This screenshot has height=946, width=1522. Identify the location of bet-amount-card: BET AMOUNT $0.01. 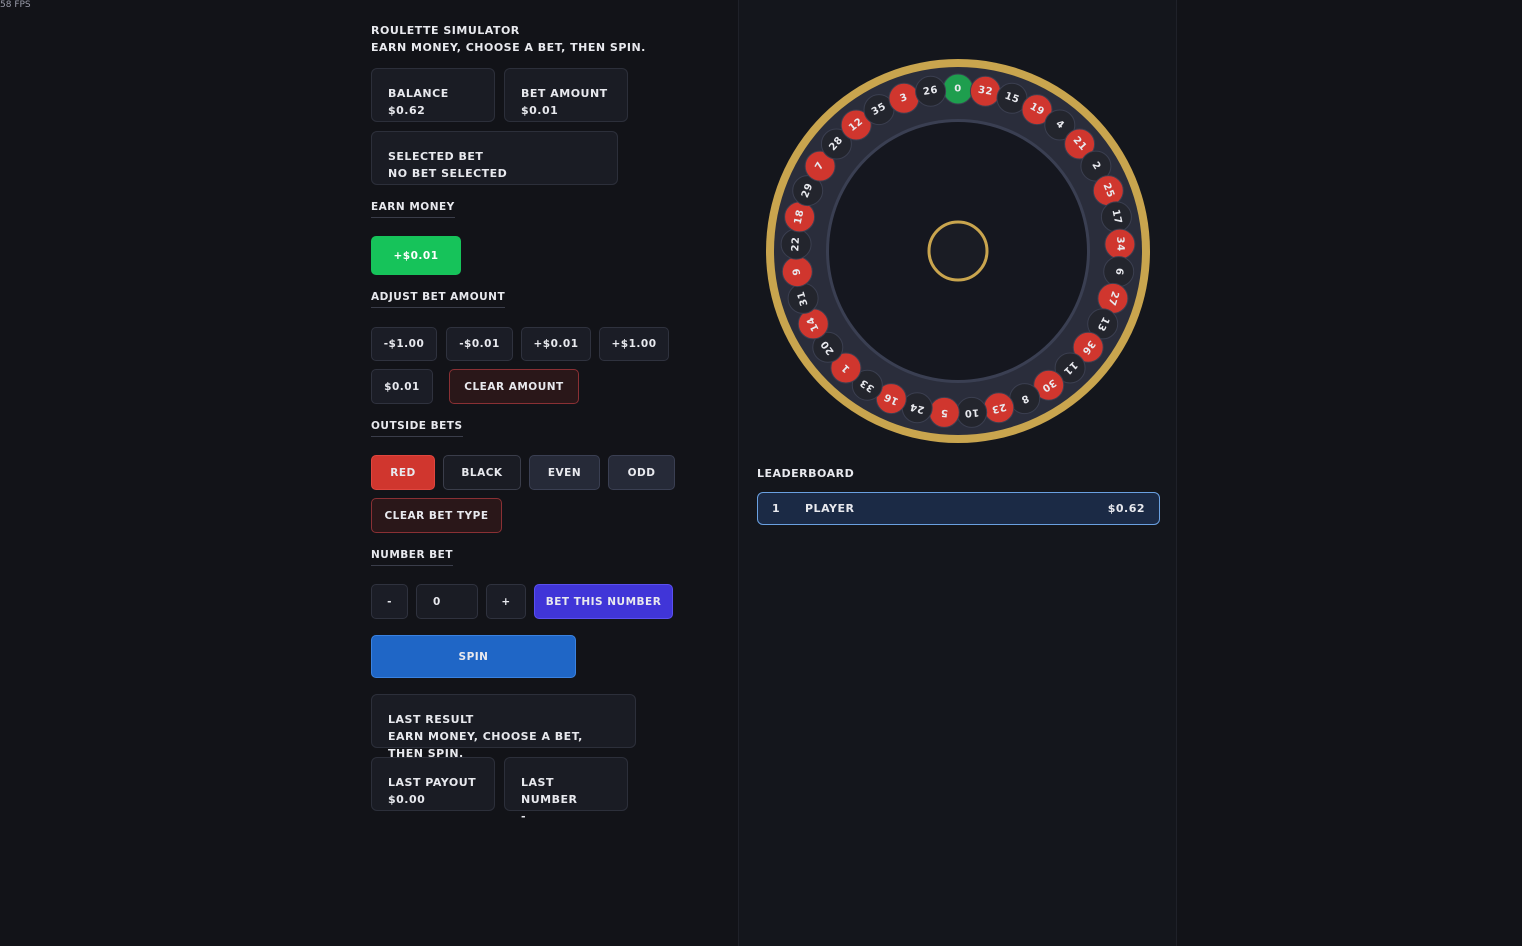
(566, 95).